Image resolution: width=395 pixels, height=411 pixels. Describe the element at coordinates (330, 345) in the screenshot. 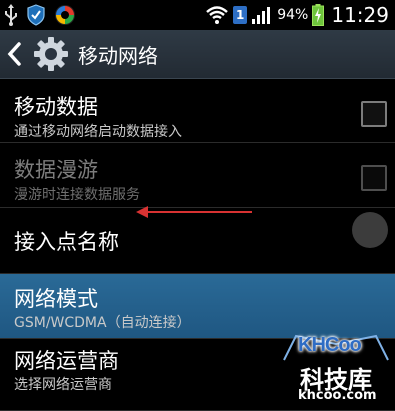

I see `watermark-logo-text: KHCoo` at that location.